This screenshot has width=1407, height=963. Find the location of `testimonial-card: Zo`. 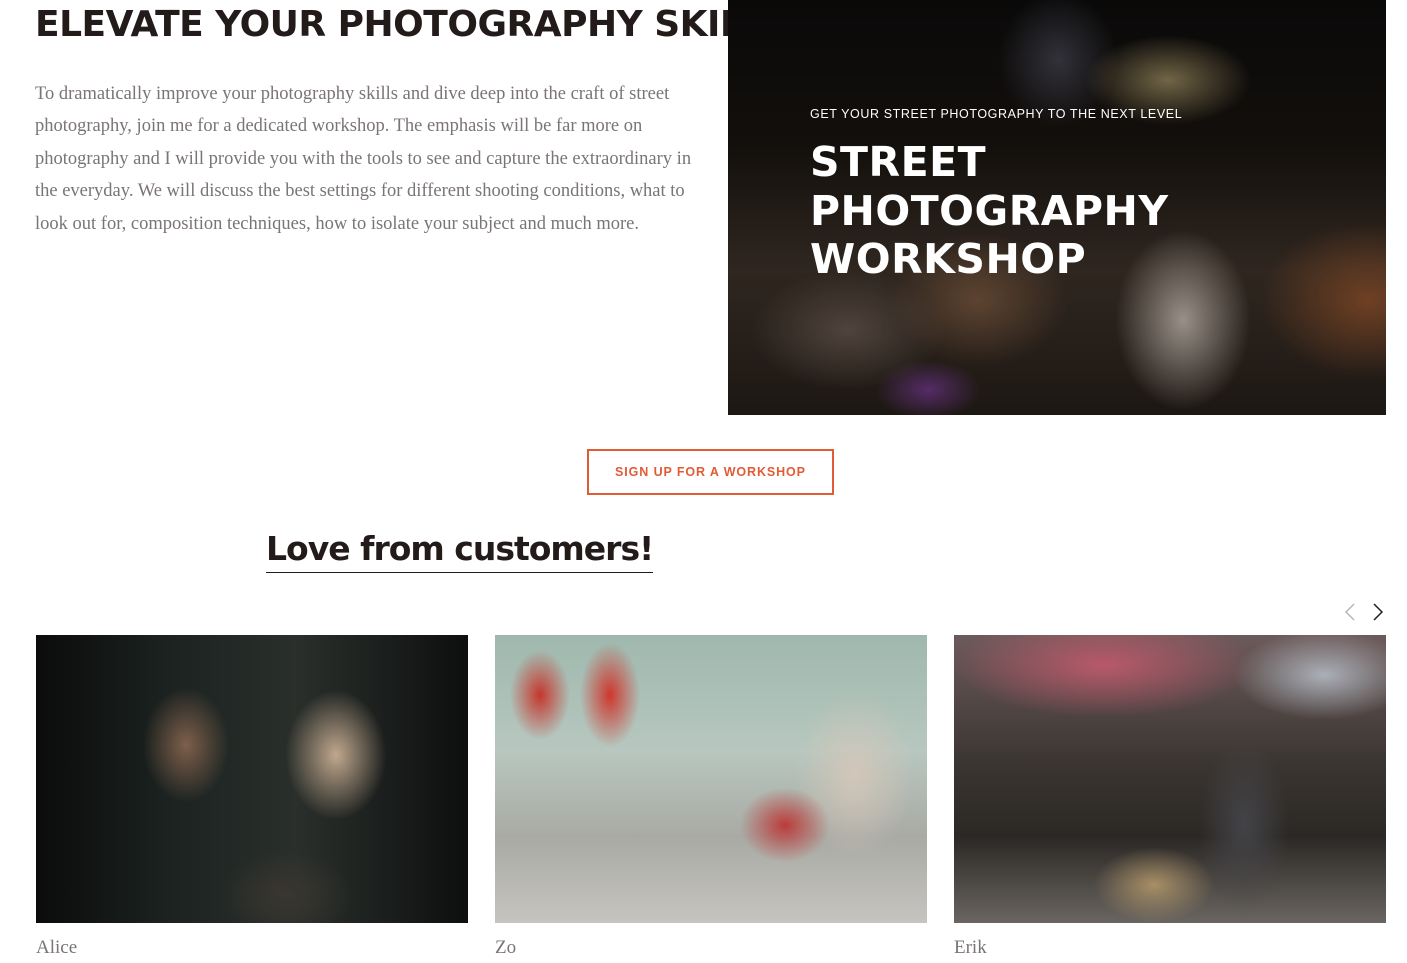

testimonial-card: Zo is located at coordinates (711, 797).